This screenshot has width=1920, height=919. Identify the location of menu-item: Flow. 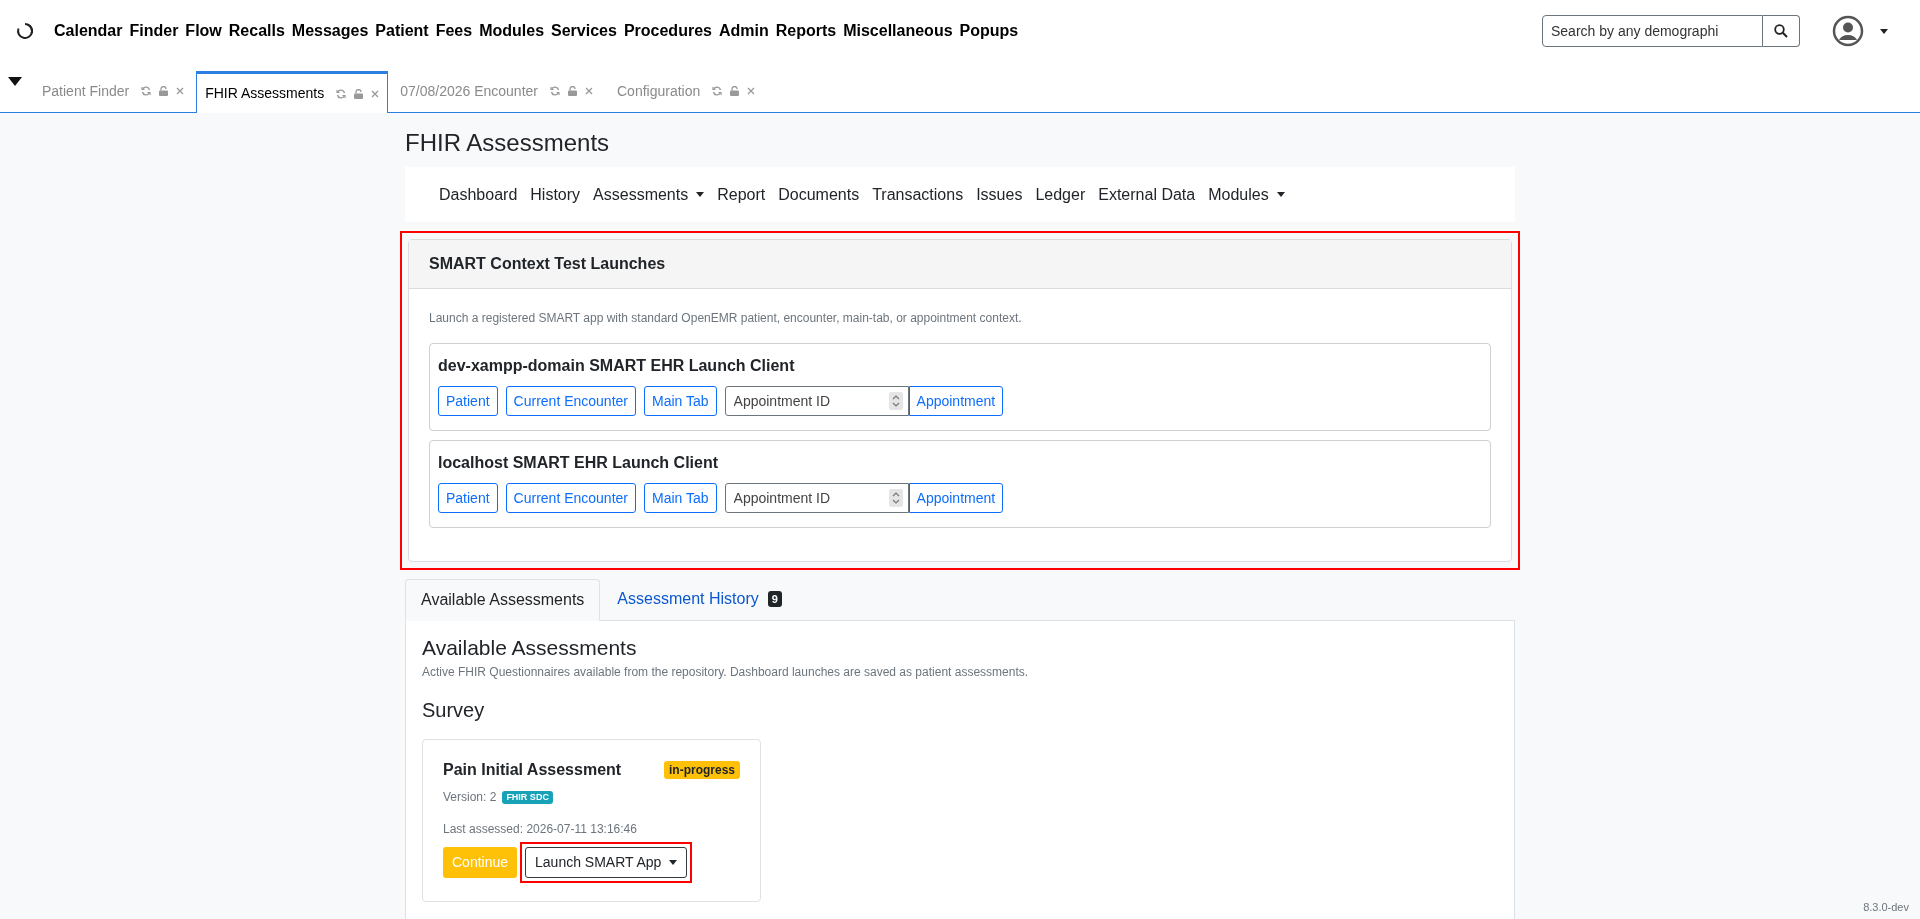
(203, 31).